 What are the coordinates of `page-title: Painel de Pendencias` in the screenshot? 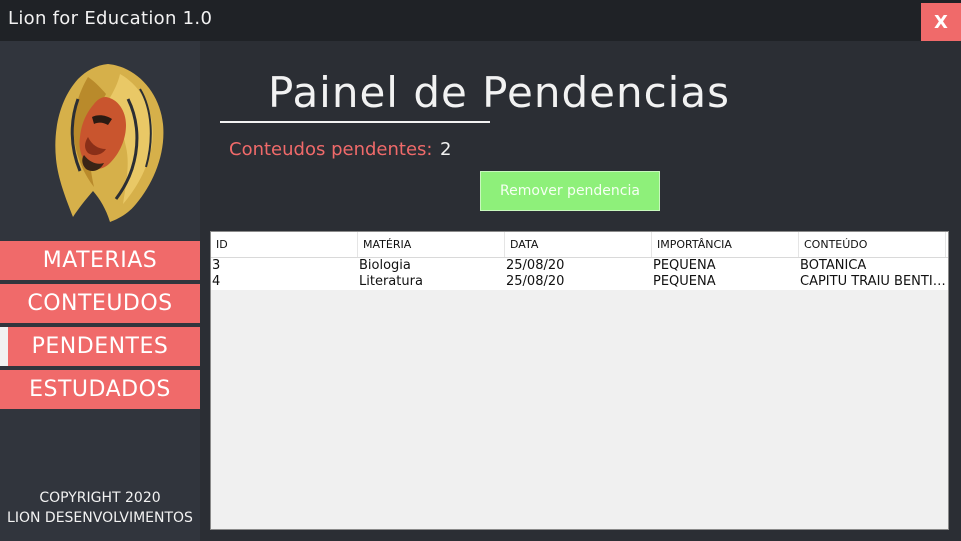 It's located at (499, 92).